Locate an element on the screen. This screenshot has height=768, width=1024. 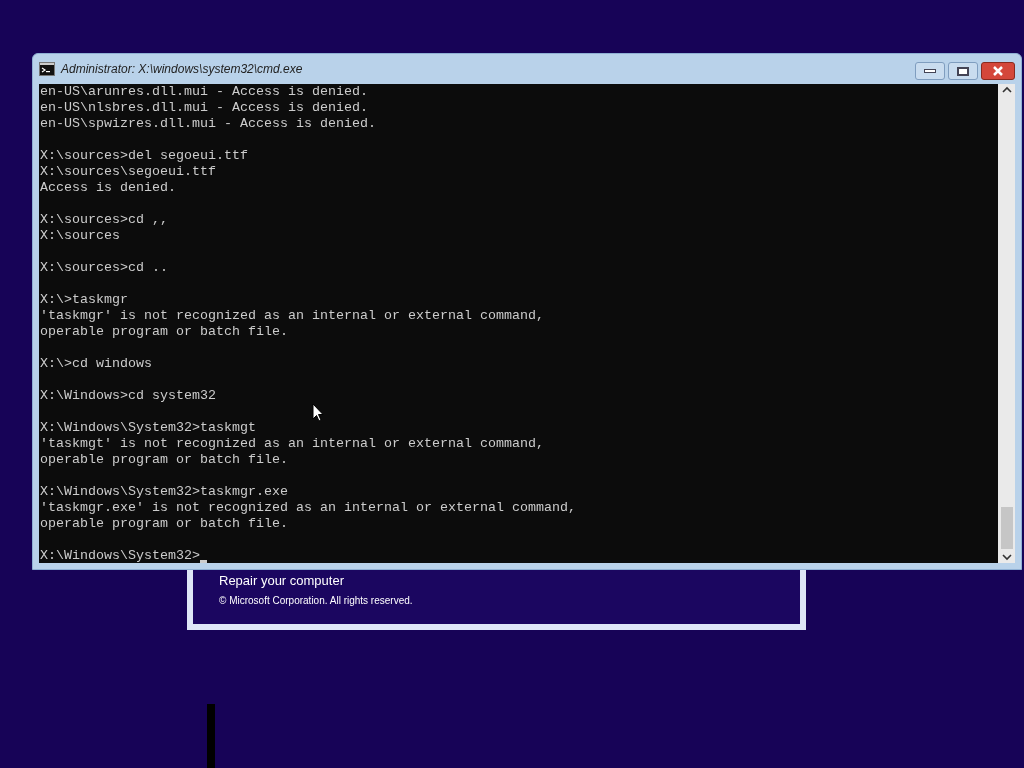
command-prompt: X:\Windows\System32> is located at coordinates (120, 555).